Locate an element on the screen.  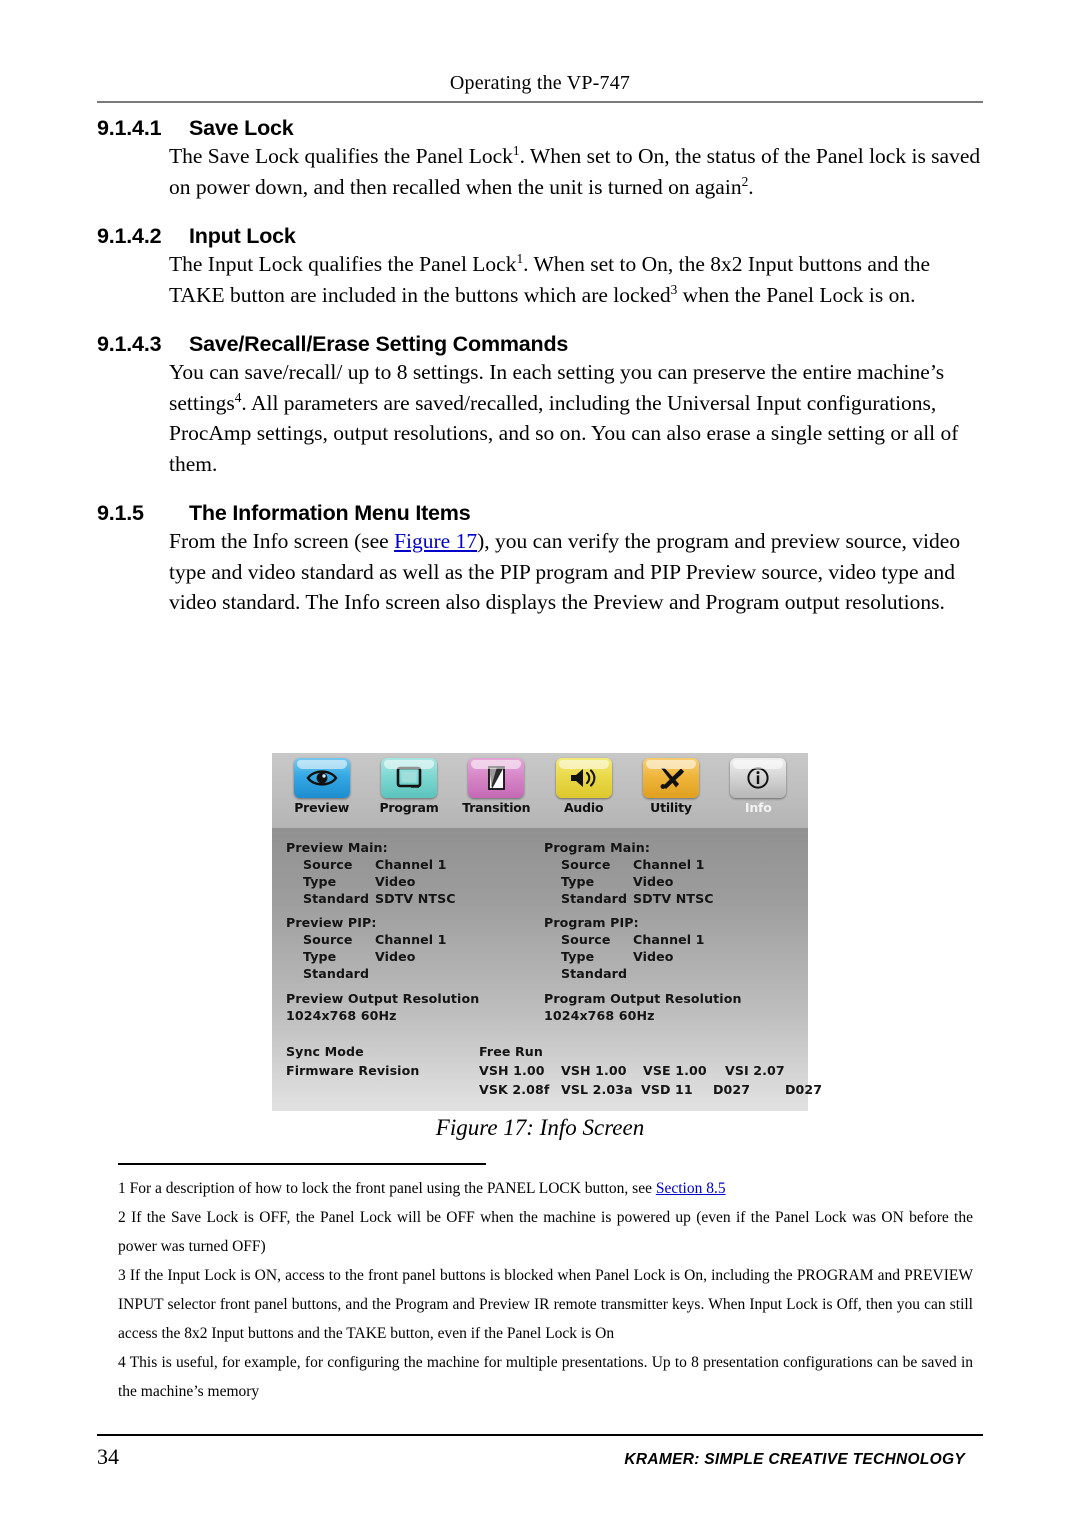
eye-icon is located at coordinates (321, 778).